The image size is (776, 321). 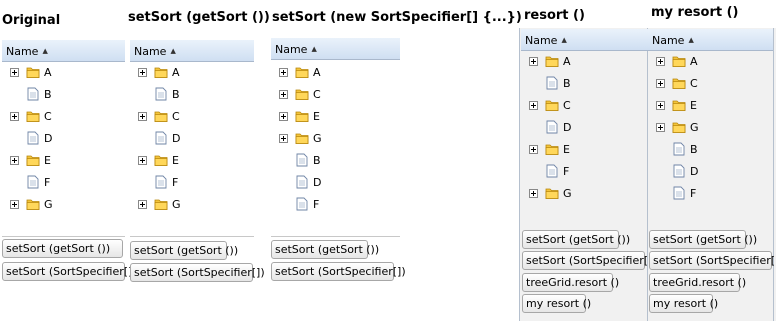 I want to click on tree-row-label: C, so click(x=317, y=94).